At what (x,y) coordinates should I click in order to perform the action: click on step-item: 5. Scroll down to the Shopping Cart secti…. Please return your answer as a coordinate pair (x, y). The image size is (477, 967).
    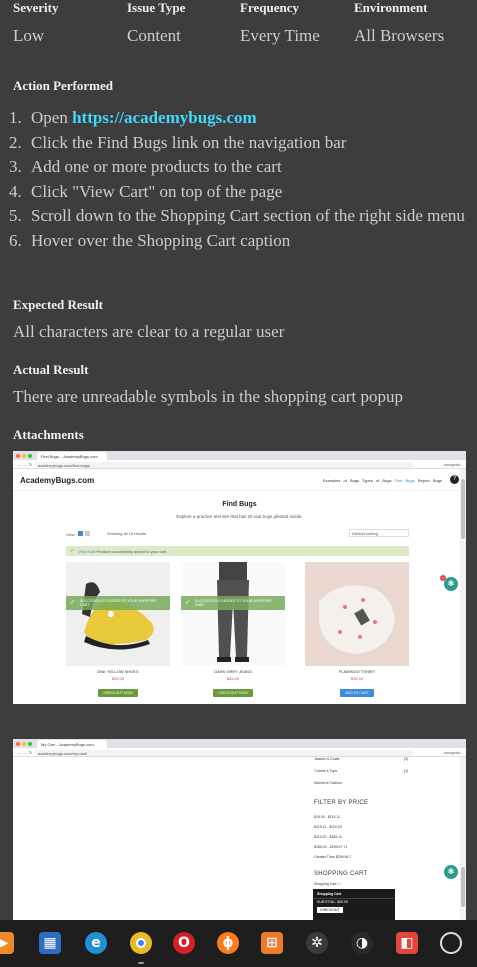
    Looking at the image, I should click on (239, 216).